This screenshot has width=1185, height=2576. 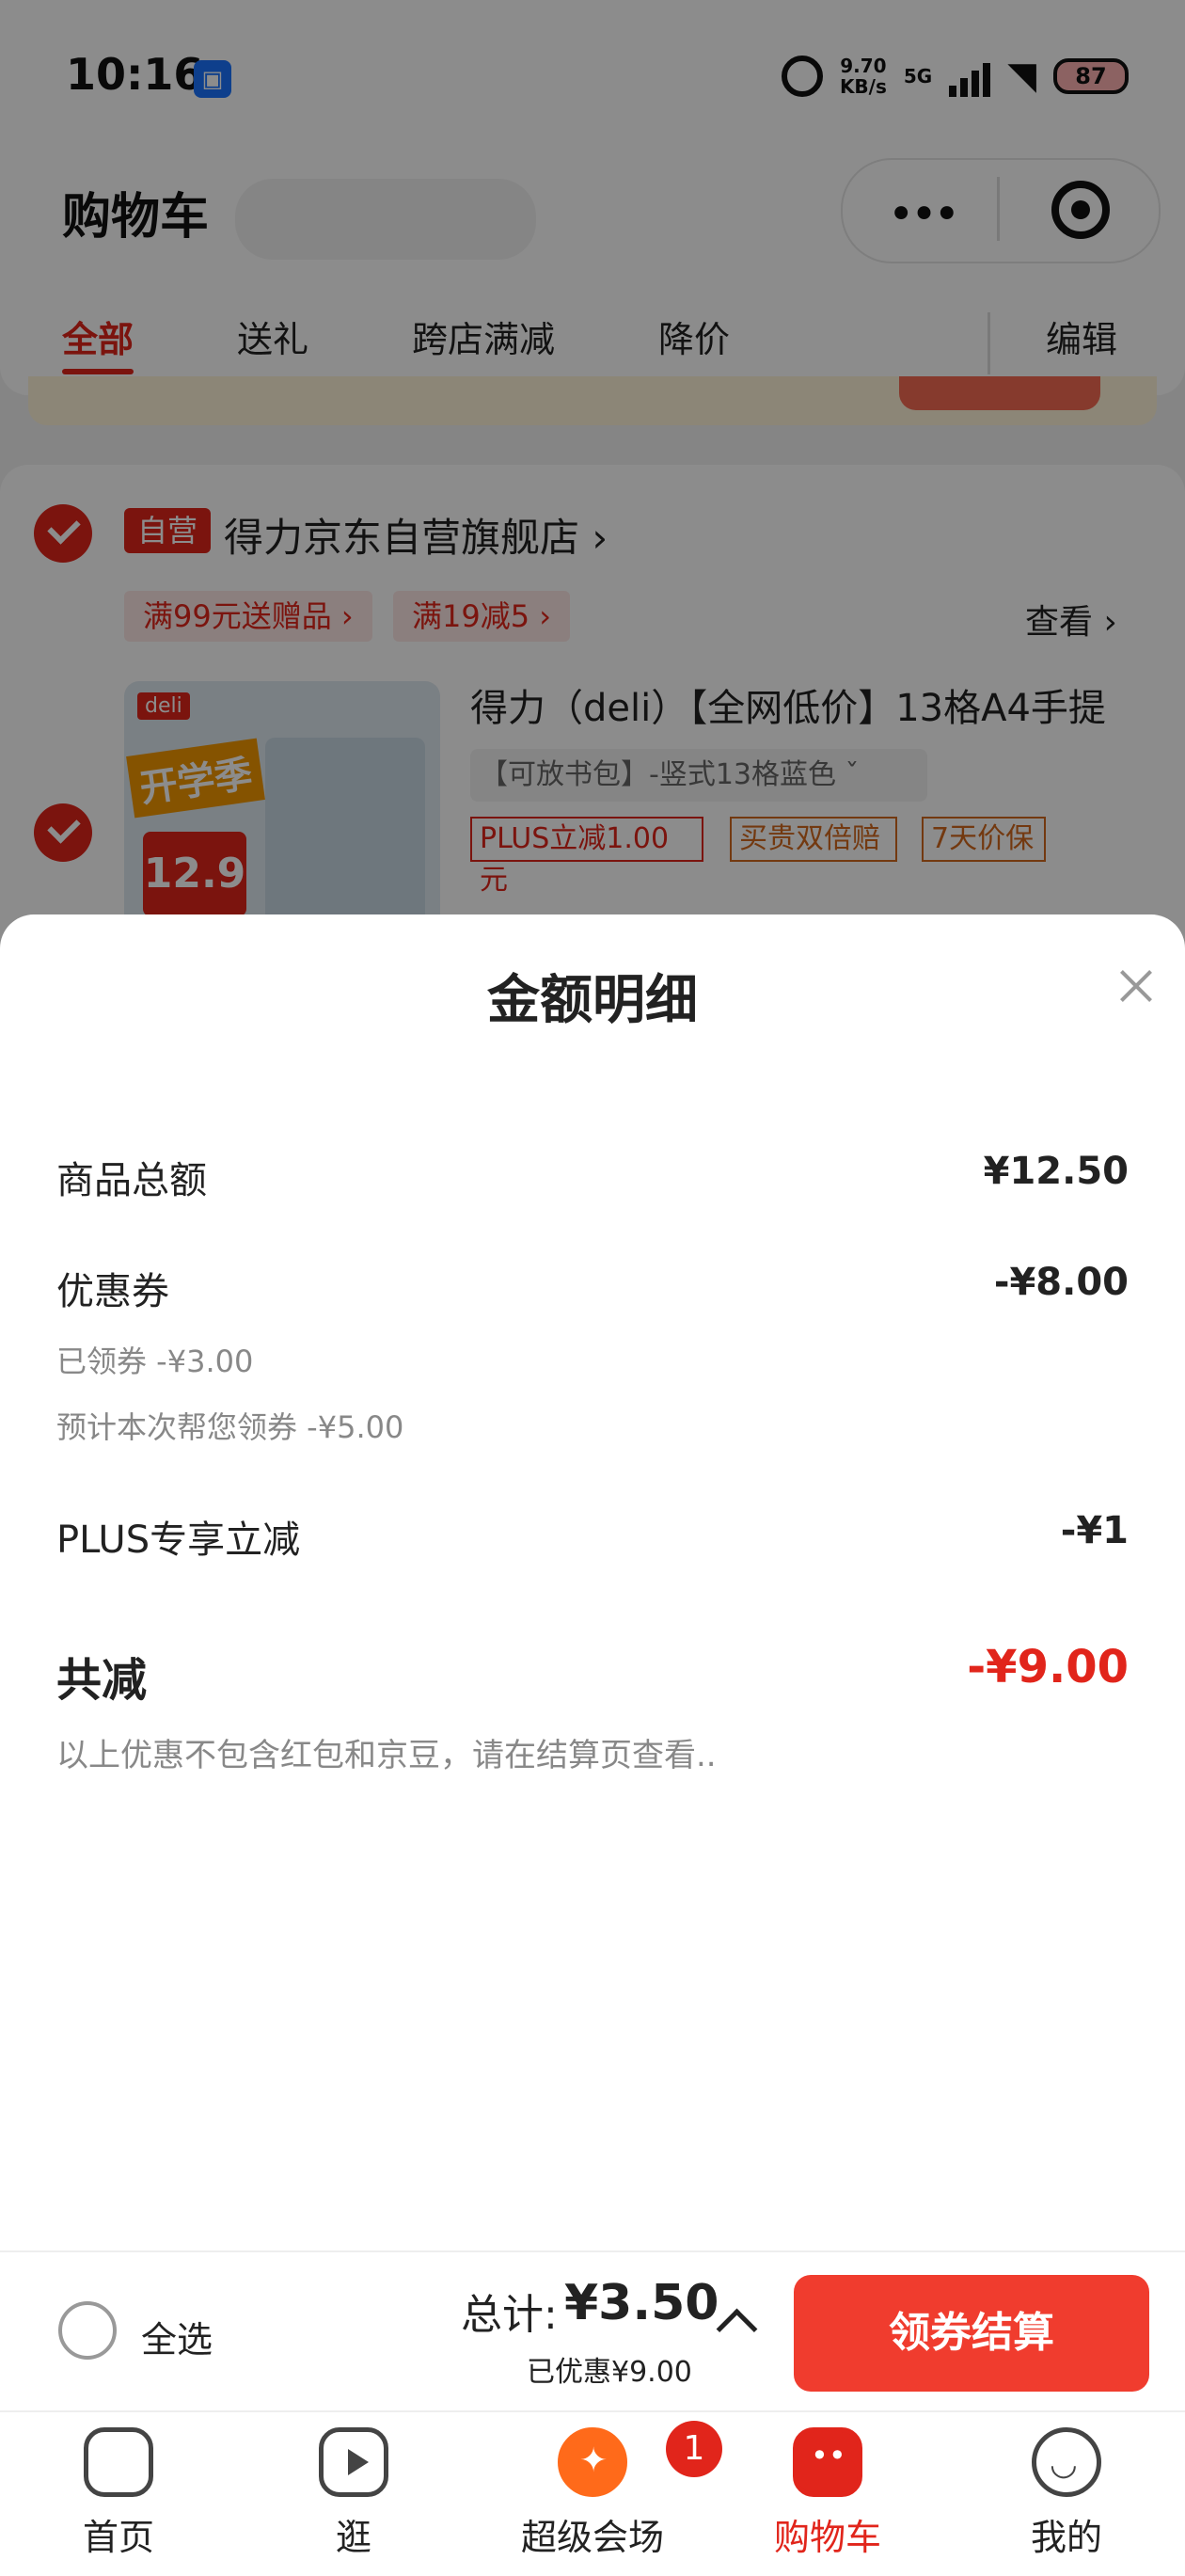 I want to click on plus-discount-value: -¥1, so click(x=1094, y=1530).